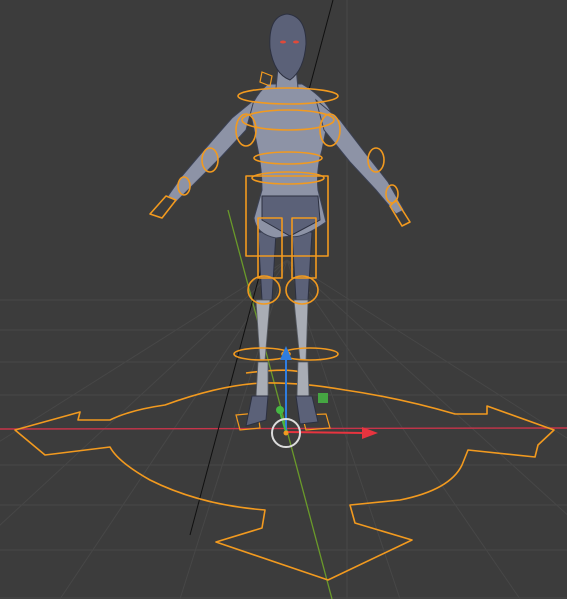  What do you see at coordinates (296, 42) in the screenshot?
I see `eye-right` at bounding box center [296, 42].